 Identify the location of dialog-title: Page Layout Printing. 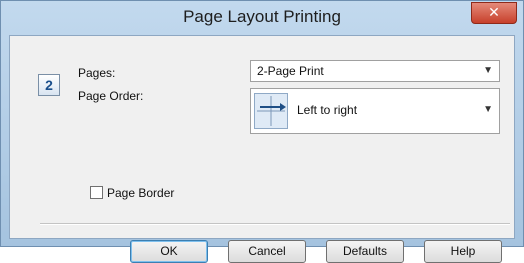
(262, 16).